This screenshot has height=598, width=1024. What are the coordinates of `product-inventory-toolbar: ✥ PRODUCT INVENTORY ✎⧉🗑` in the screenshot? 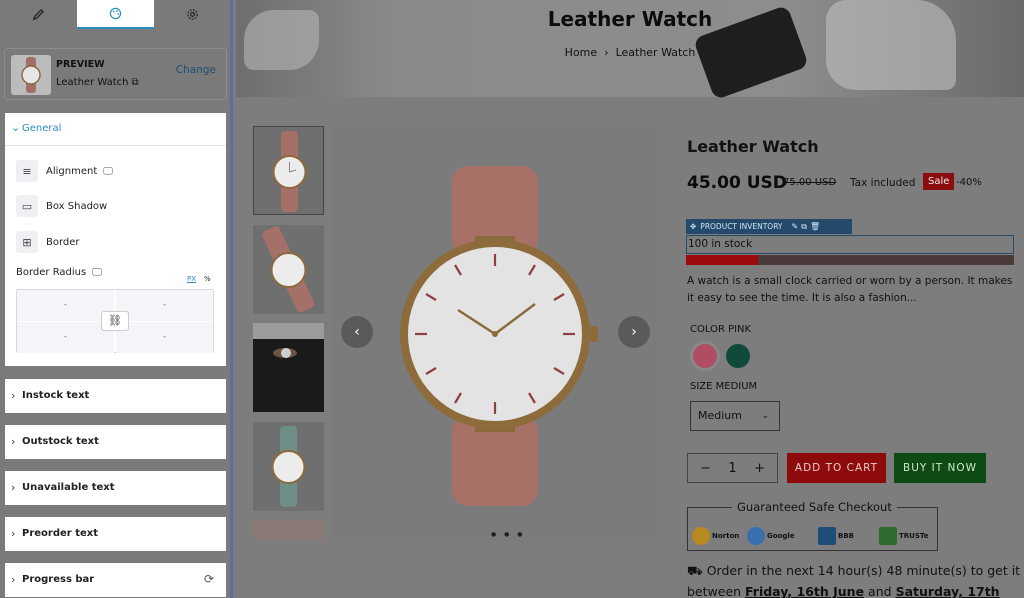 It's located at (769, 226).